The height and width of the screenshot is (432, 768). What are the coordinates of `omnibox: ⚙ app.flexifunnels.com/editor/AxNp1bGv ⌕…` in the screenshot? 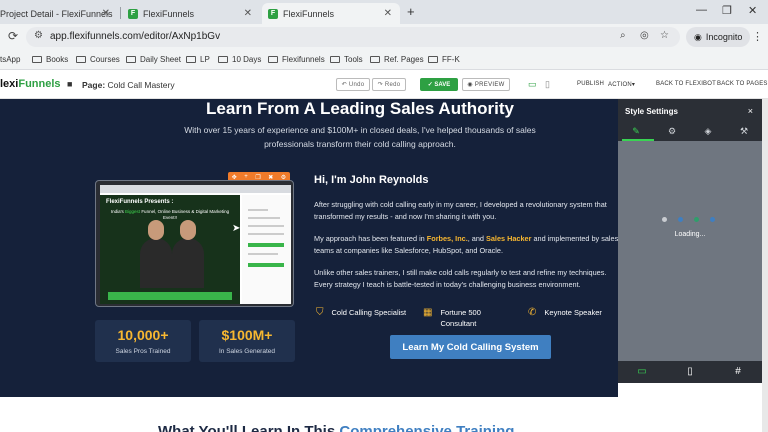 It's located at (353, 37).